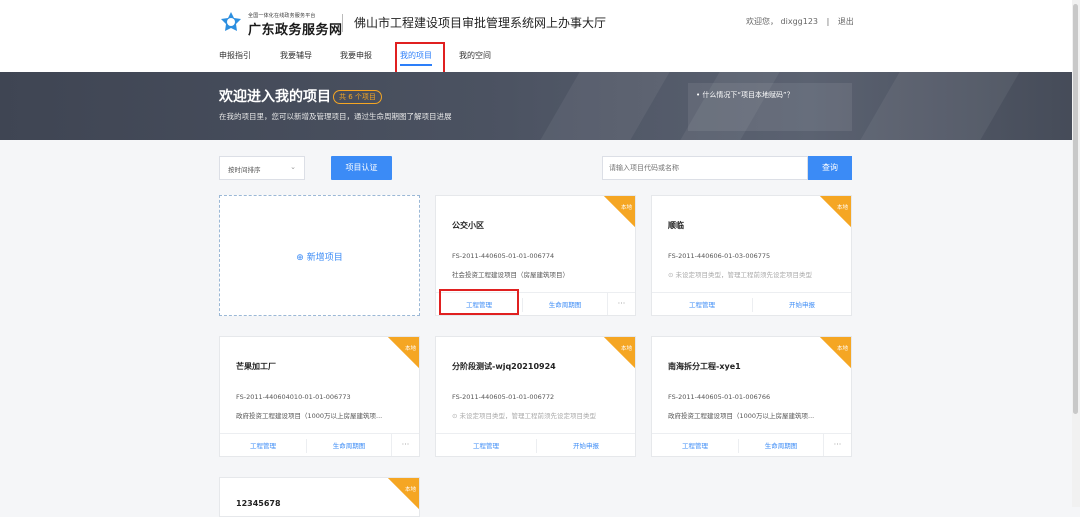 Image resolution: width=1080 pixels, height=517 pixels. Describe the element at coordinates (705, 168) in the screenshot. I see `search-input` at that location.